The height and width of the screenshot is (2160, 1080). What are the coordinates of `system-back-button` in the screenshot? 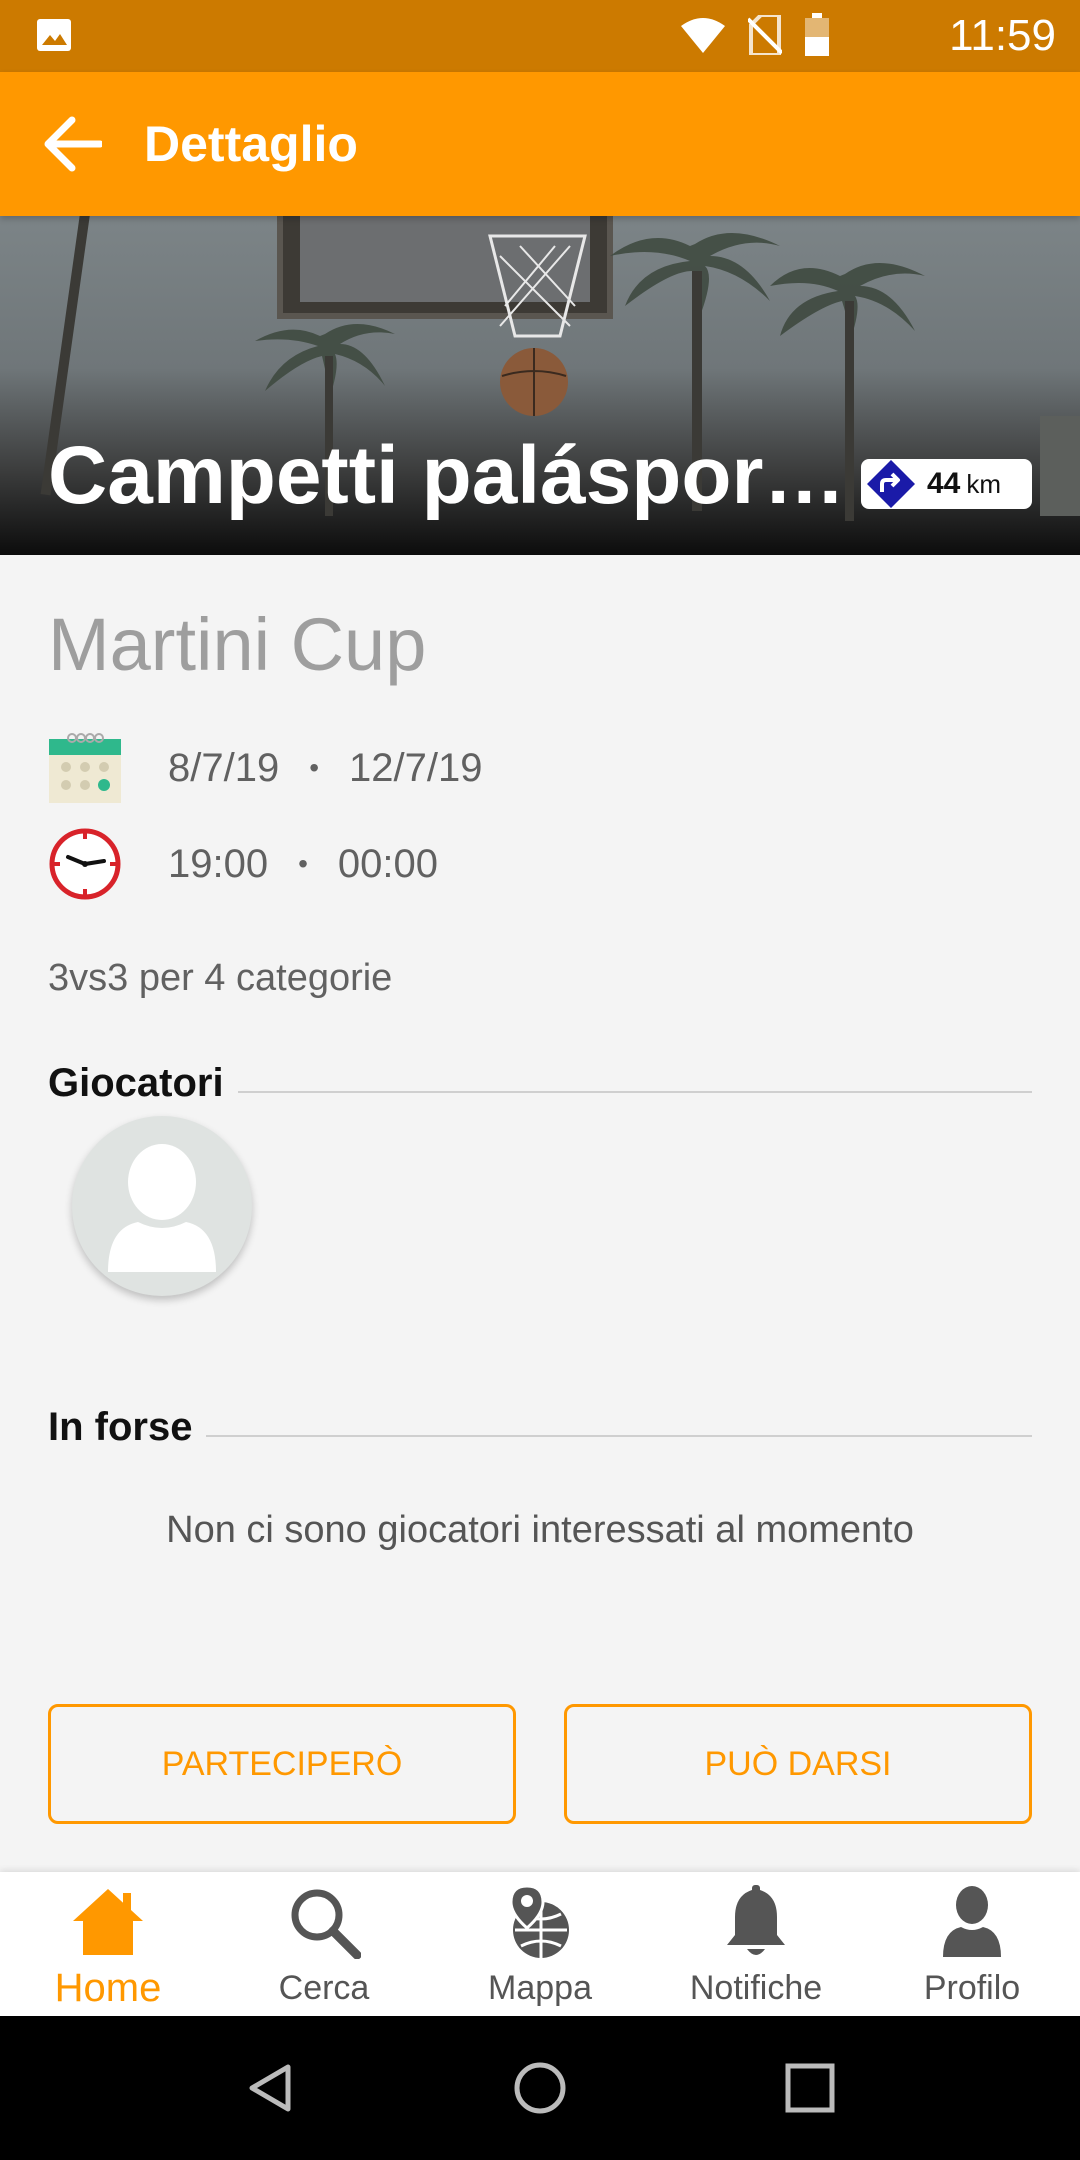 It's located at (270, 2088).